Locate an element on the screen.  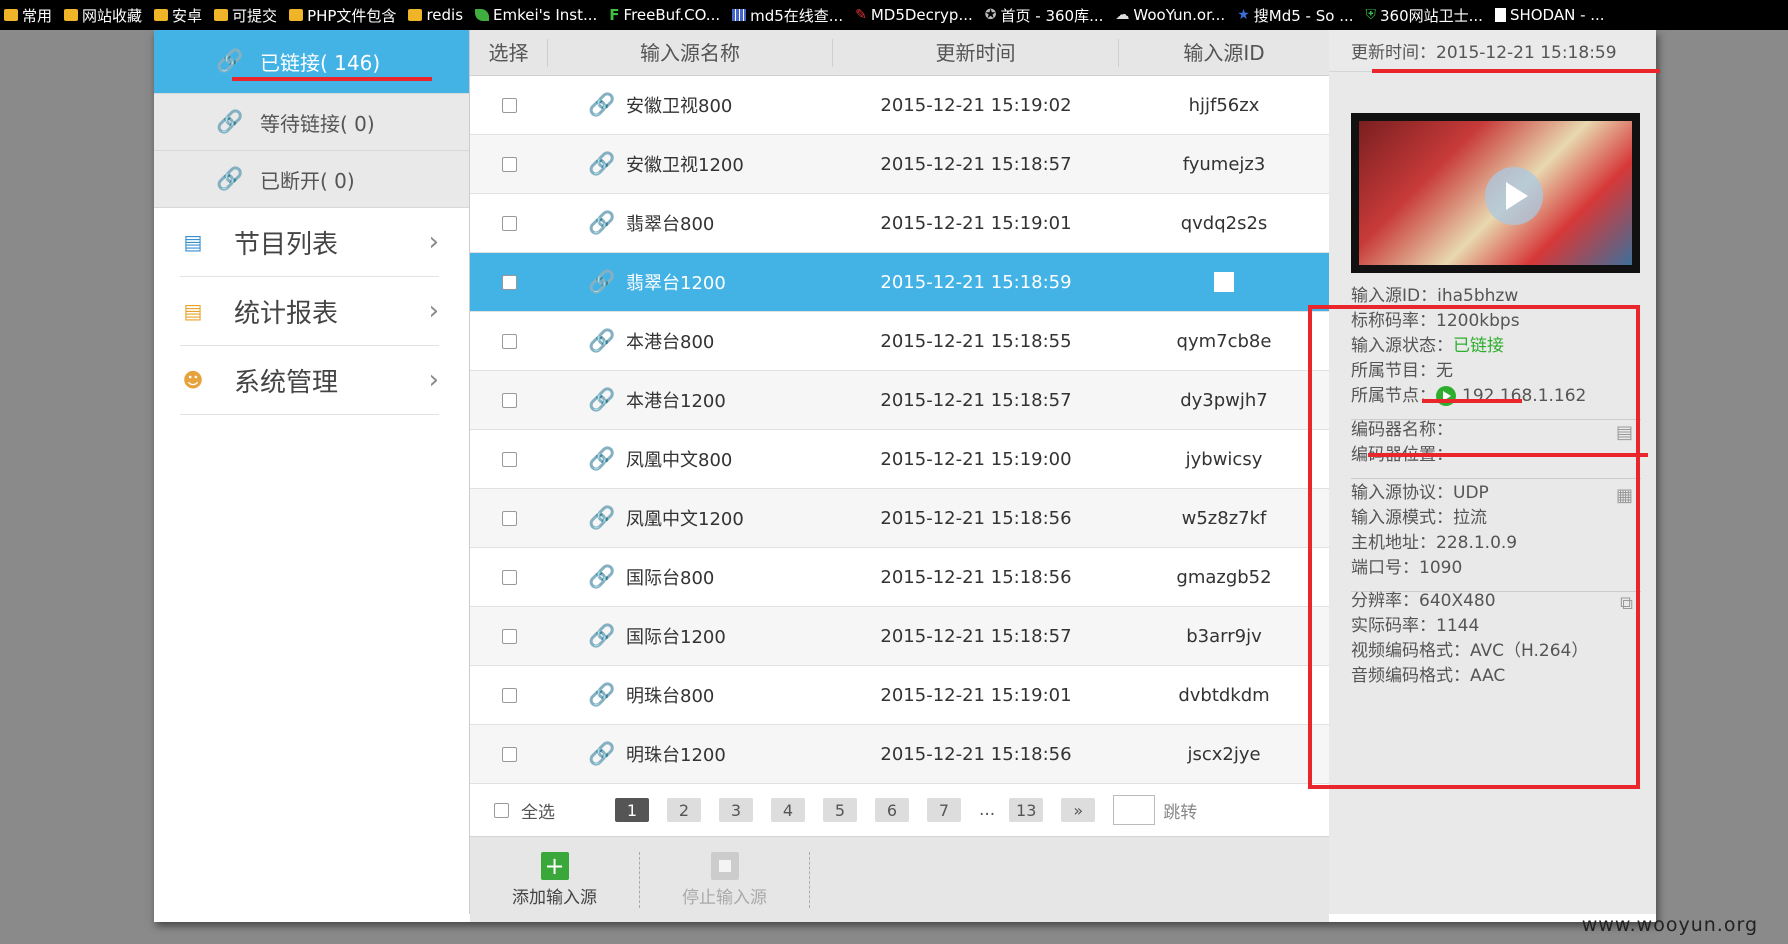
page-button: 2 is located at coordinates (684, 810).